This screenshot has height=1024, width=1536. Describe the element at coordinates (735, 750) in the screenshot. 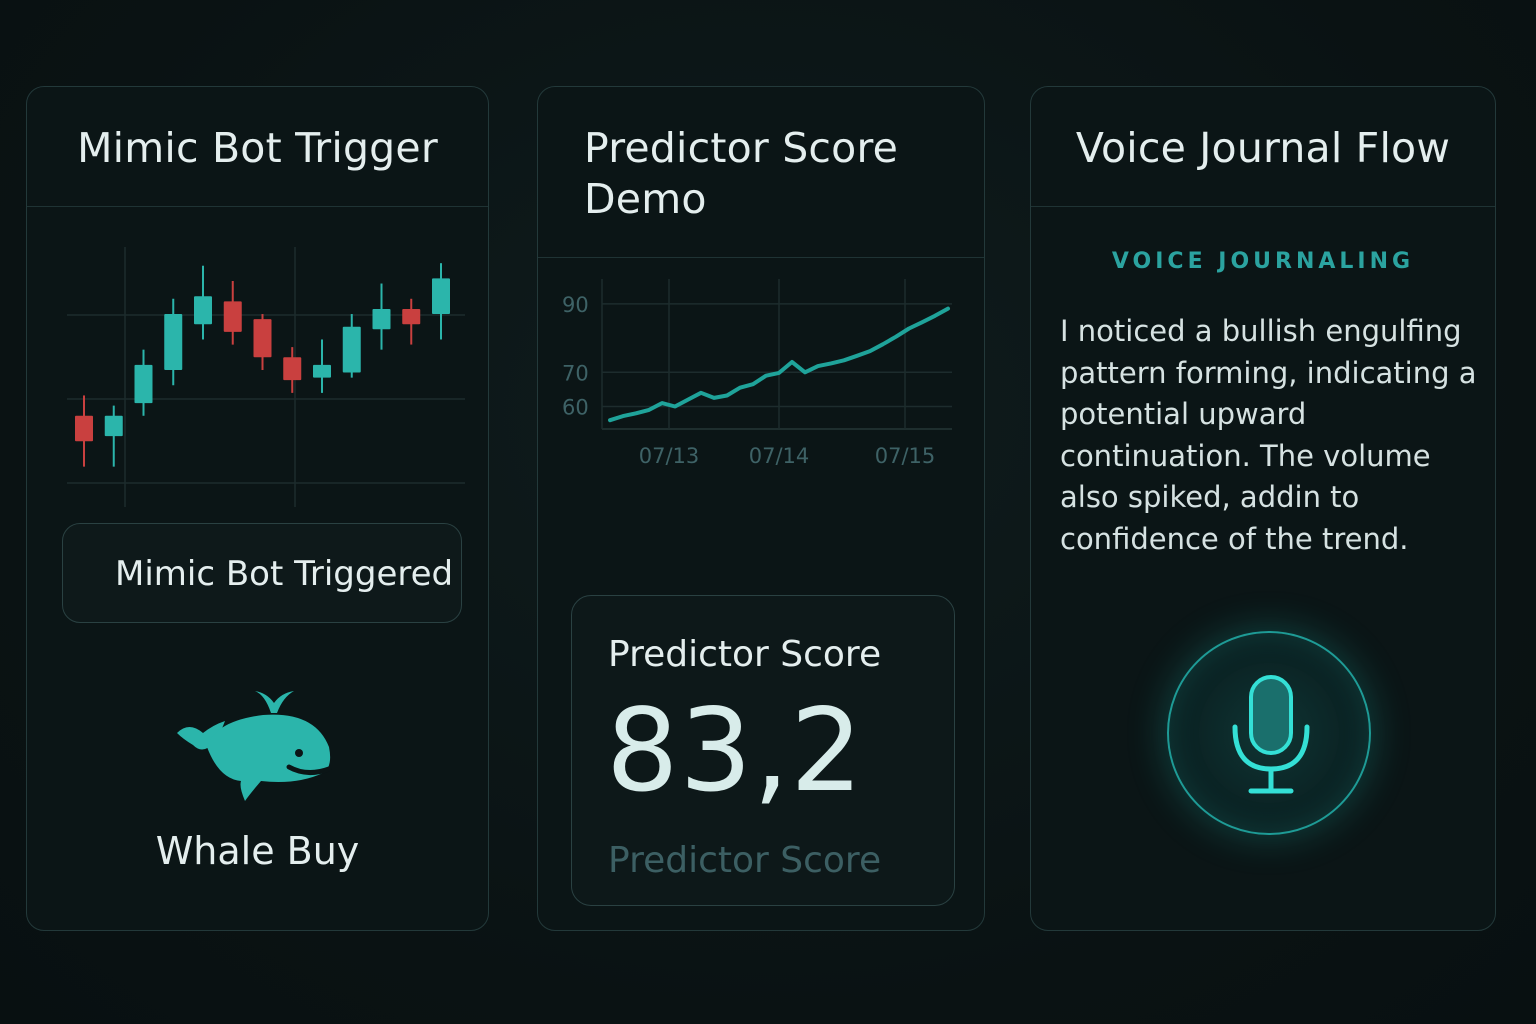

I see `score-value: 83,2` at that location.